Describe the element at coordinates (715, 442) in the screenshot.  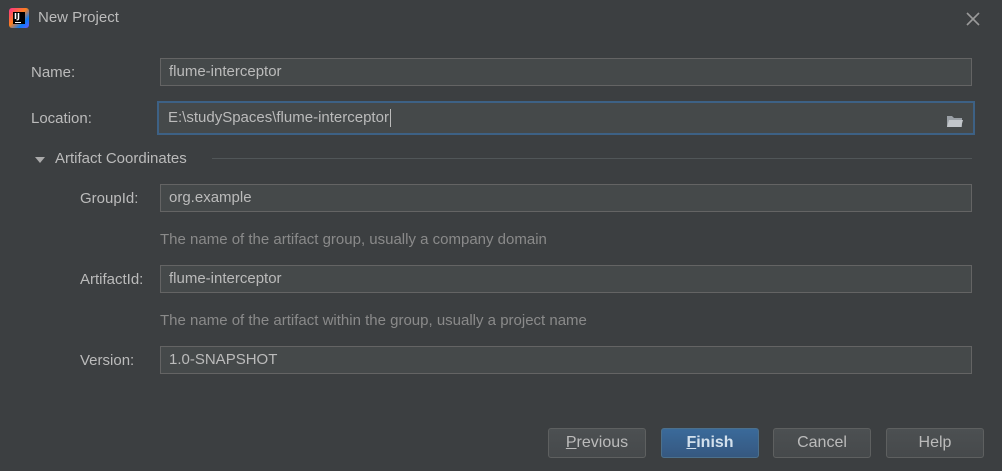
I see `finish-label-rest: inish` at that location.